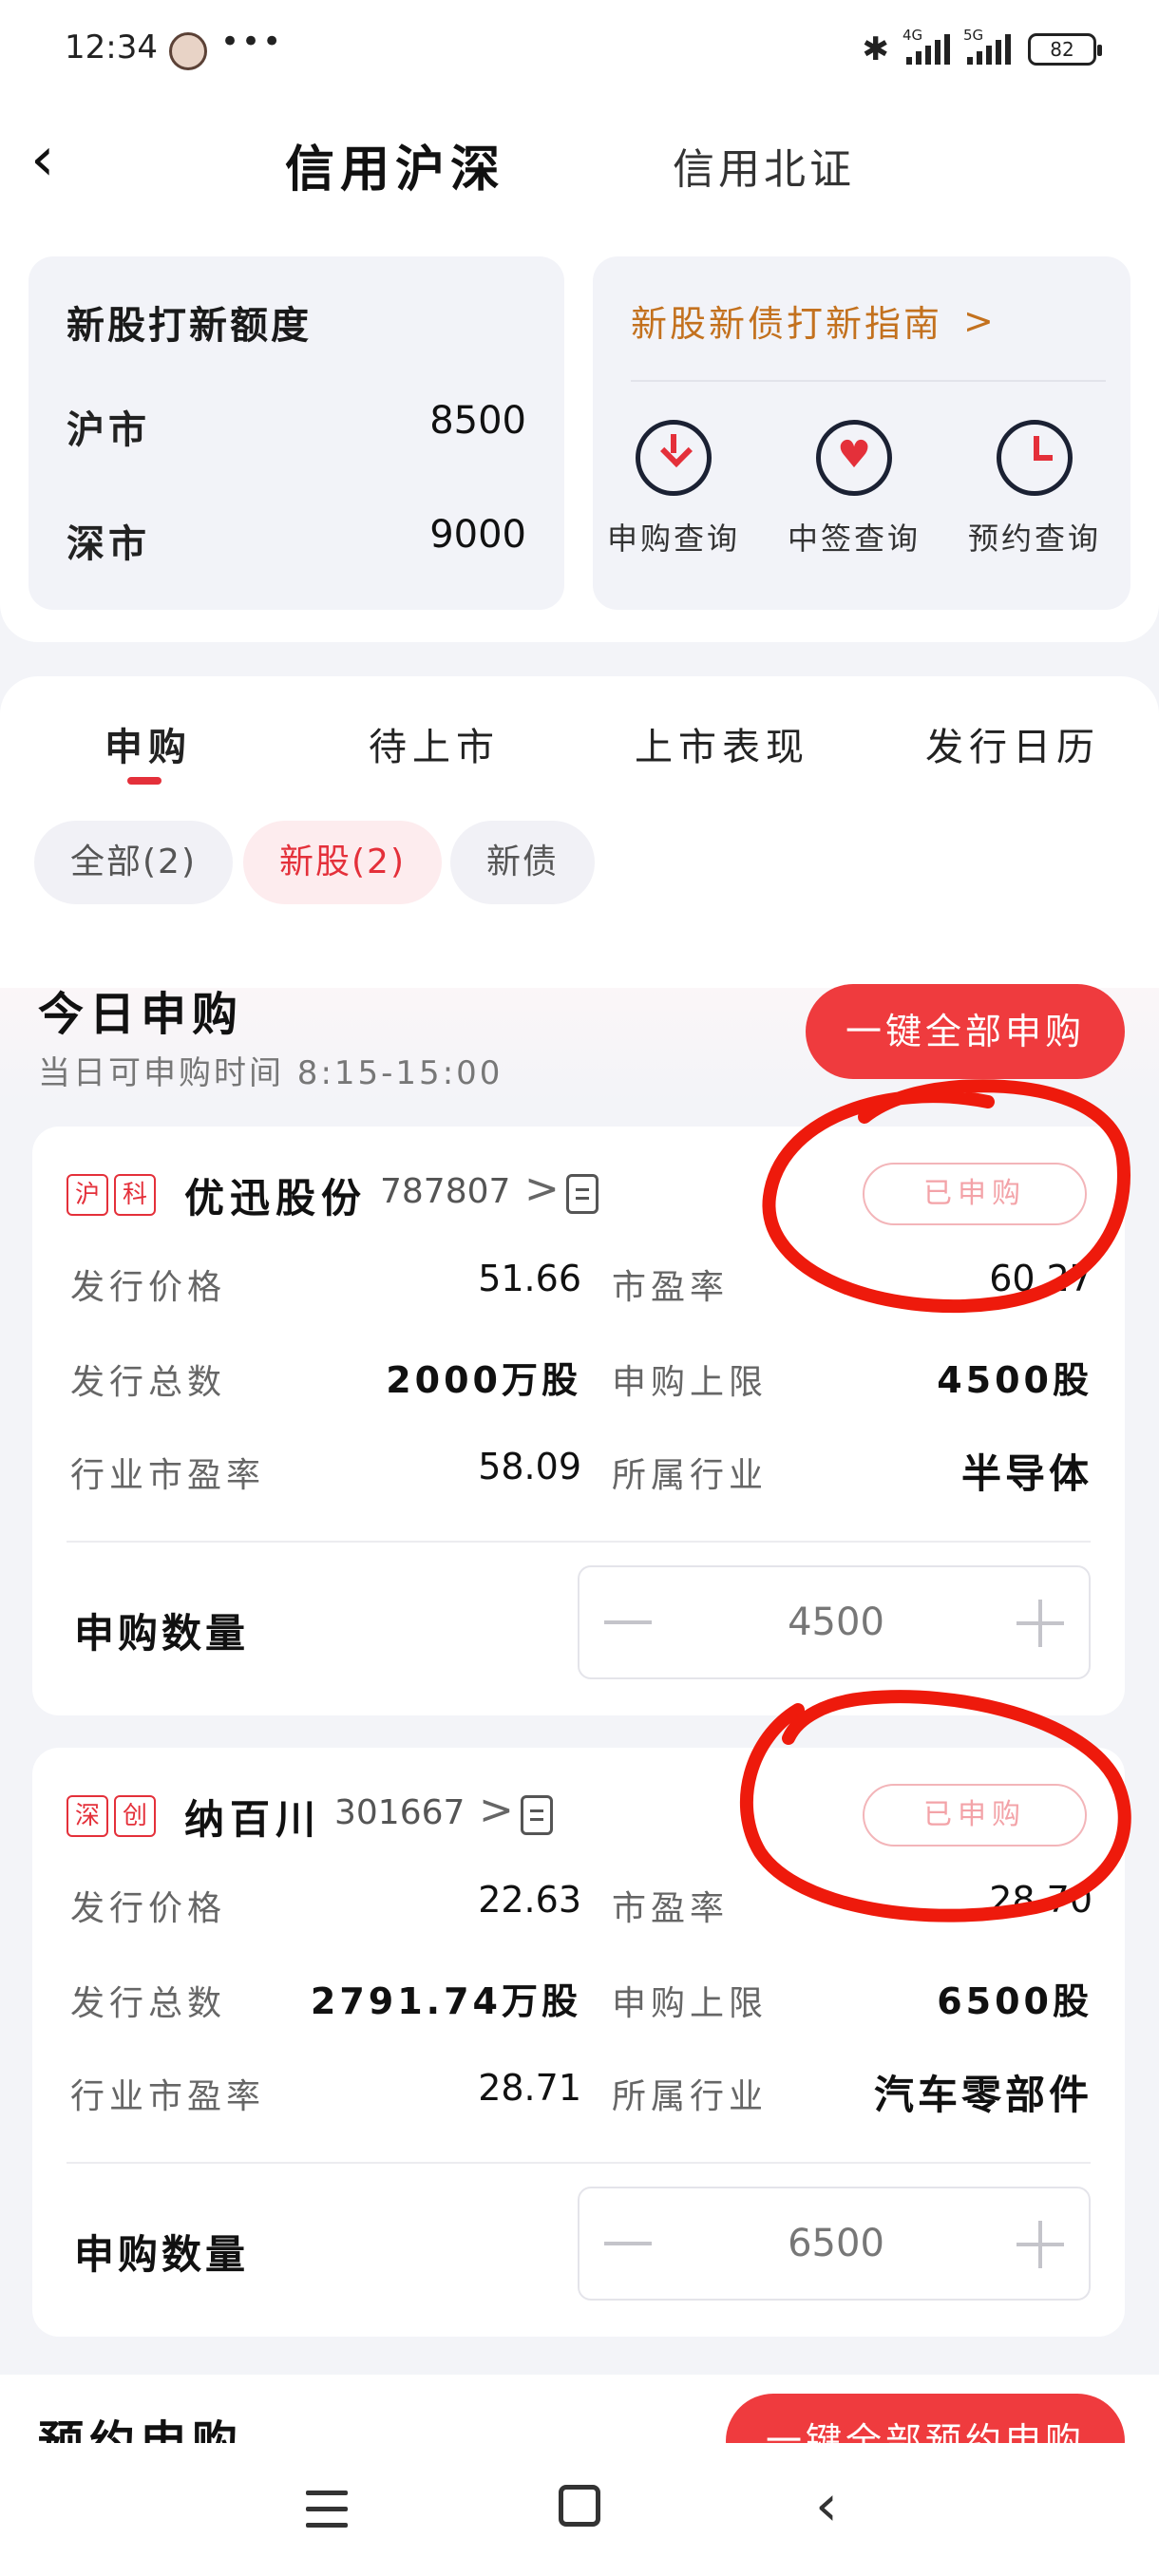  What do you see at coordinates (926, 46) in the screenshot?
I see `signal-icon: 4G` at bounding box center [926, 46].